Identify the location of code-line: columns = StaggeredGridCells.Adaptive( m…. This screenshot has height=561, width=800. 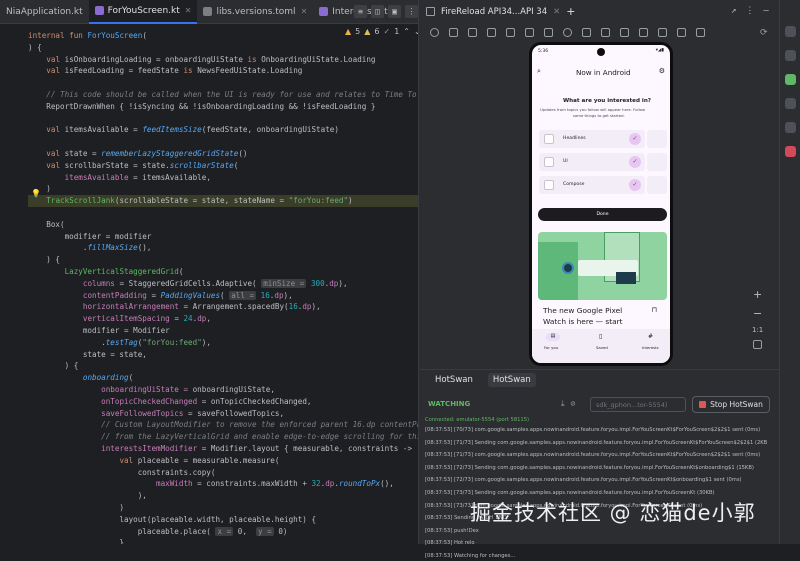
(223, 284).